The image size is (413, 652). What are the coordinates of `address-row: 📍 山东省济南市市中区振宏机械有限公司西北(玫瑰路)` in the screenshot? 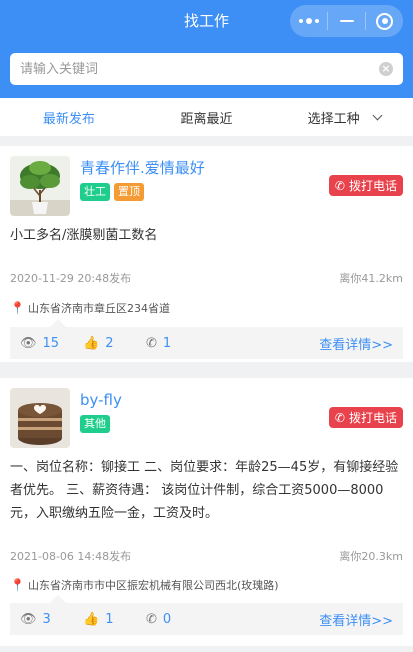 It's located at (206, 585).